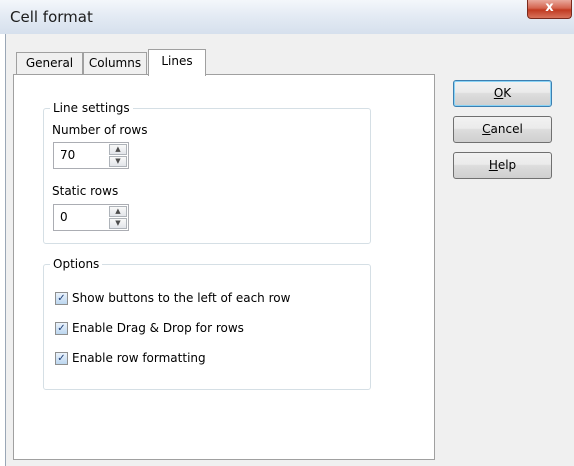 The height and width of the screenshot is (466, 574). I want to click on drag-drop-checkbox: ✓, so click(61, 328).